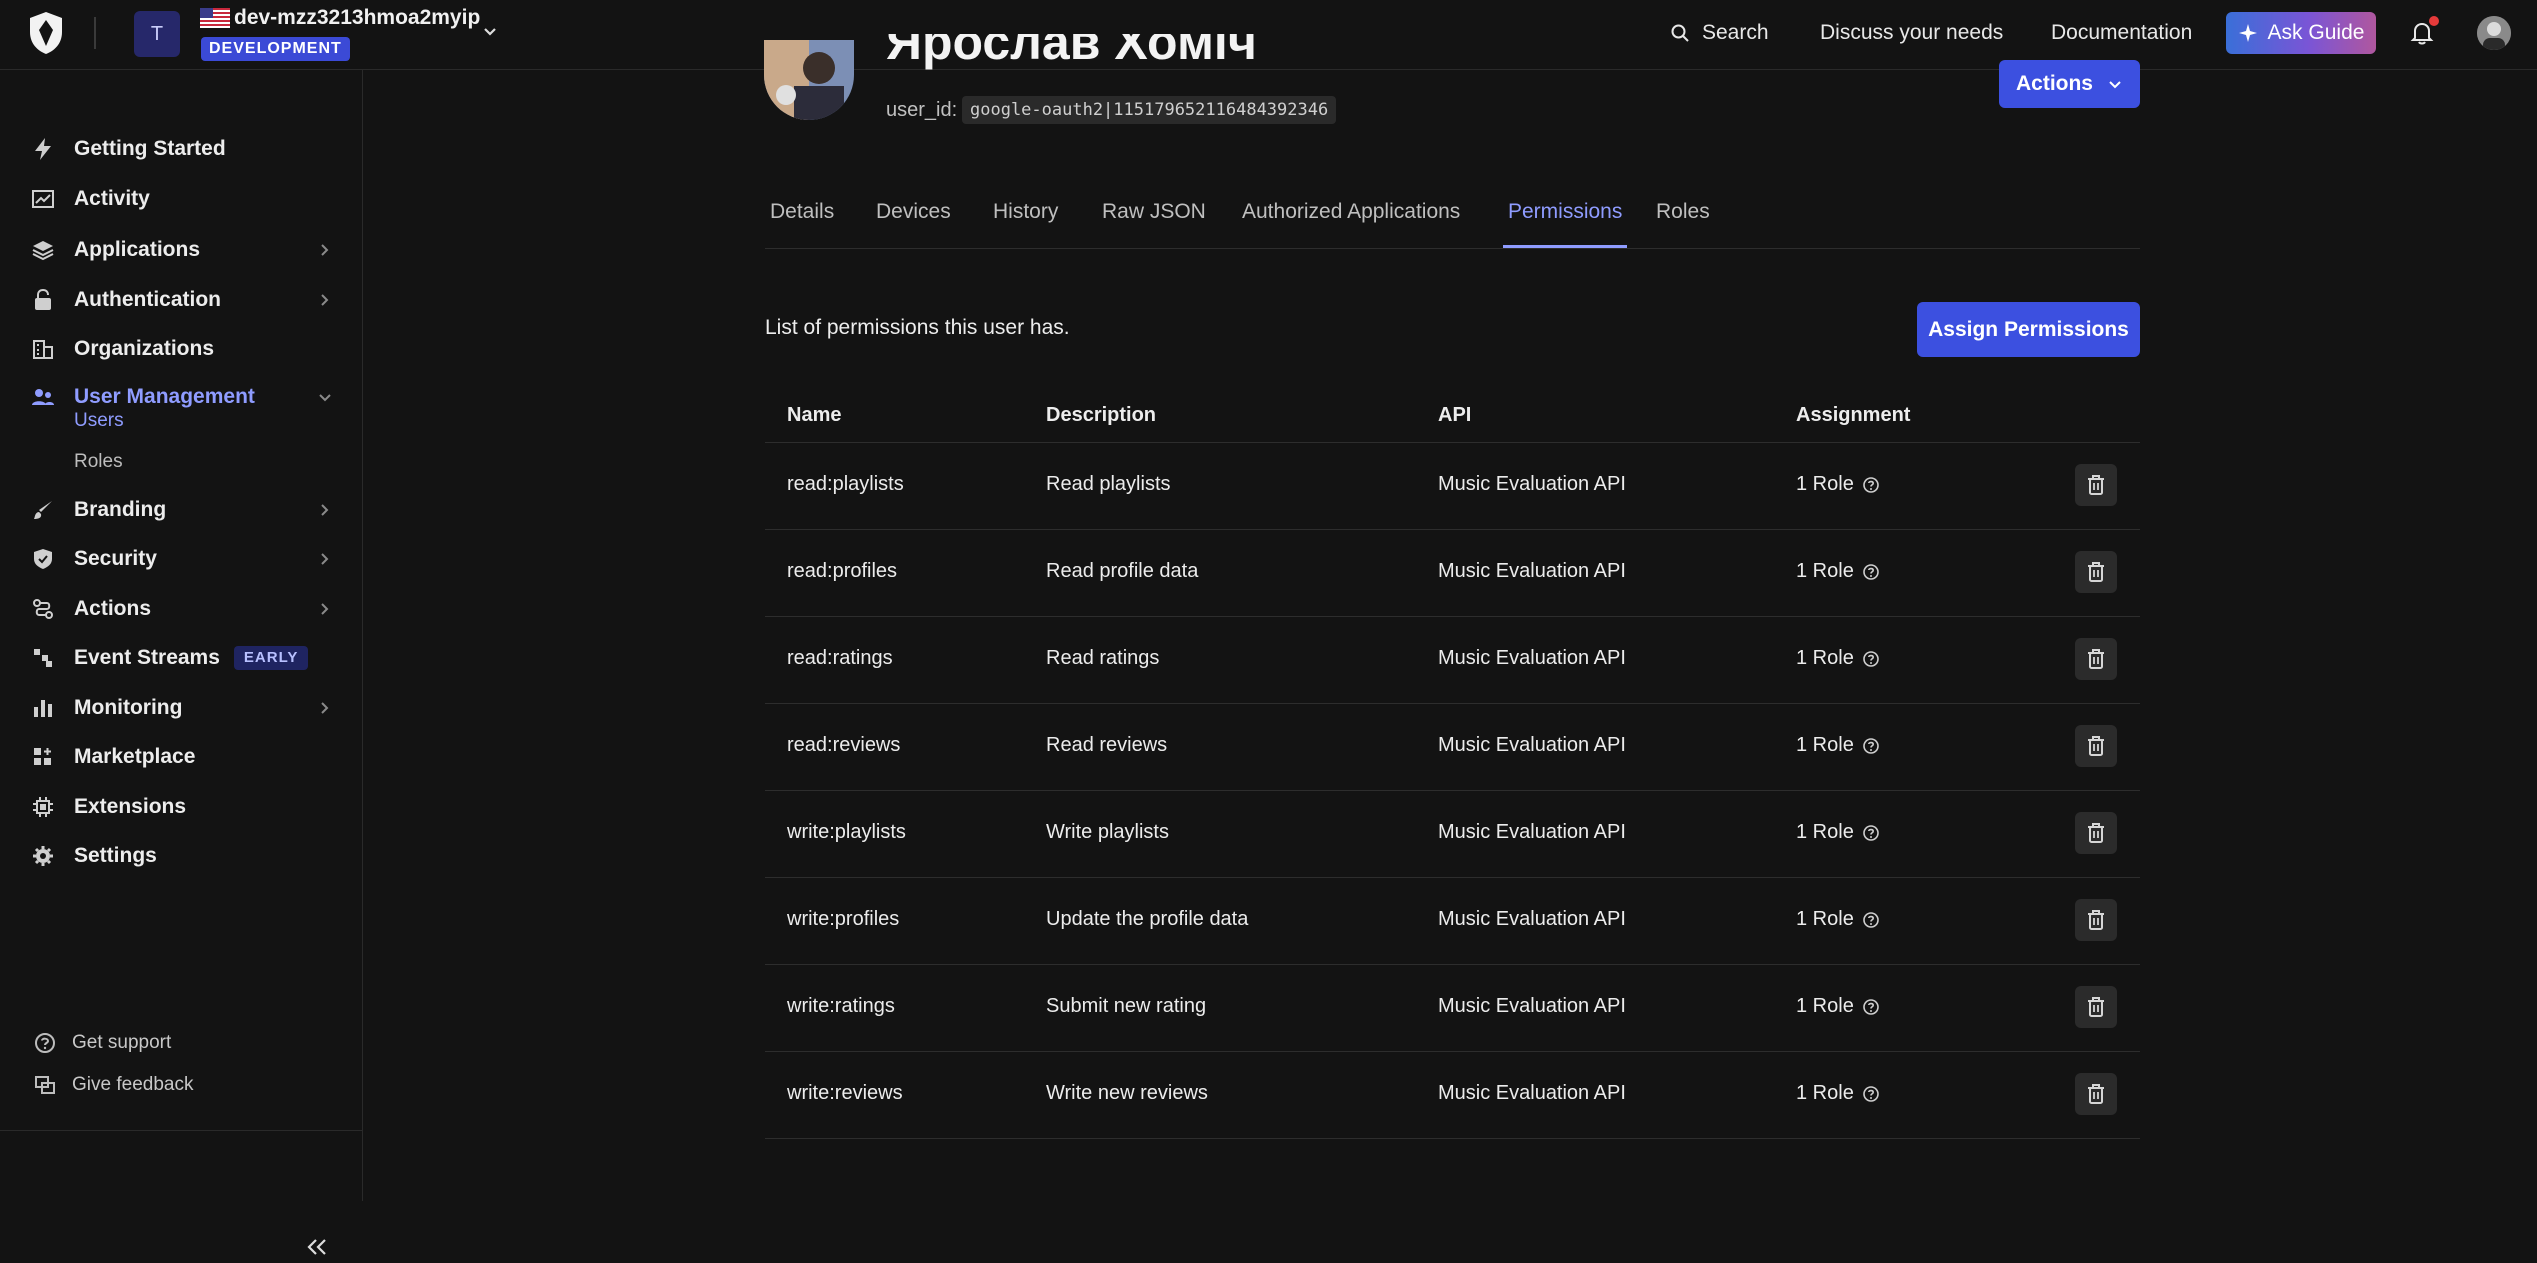 The width and height of the screenshot is (2537, 1263). Describe the element at coordinates (157, 34) in the screenshot. I see `tenant-avatar: T` at that location.